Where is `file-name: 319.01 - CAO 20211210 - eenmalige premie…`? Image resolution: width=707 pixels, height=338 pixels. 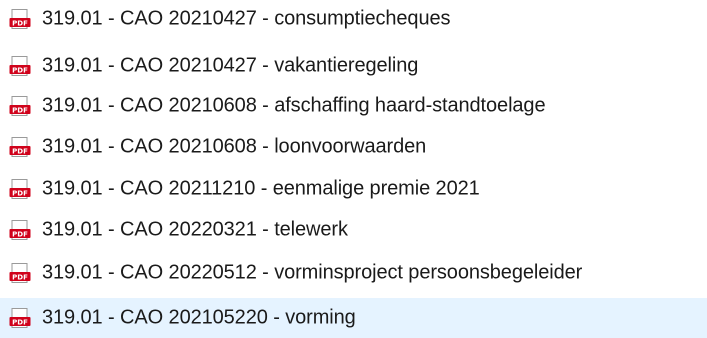
file-name: 319.01 - CAO 20211210 - eenmalige premie… is located at coordinates (261, 188).